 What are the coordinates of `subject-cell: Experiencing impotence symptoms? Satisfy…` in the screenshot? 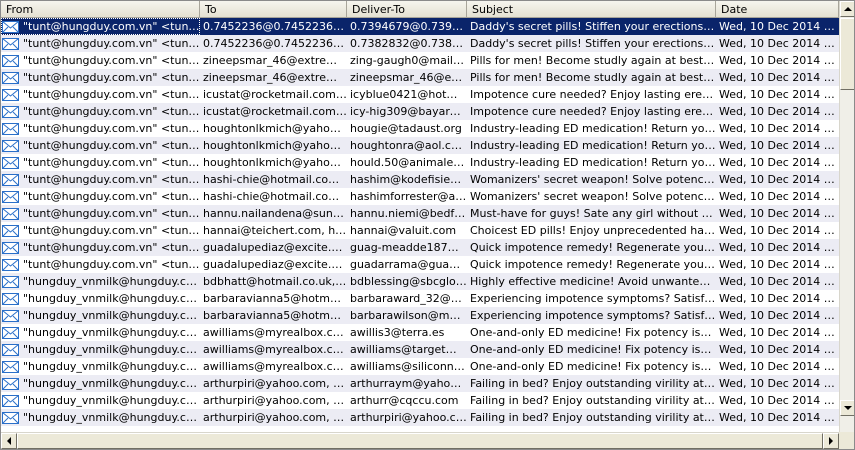 It's located at (593, 298).